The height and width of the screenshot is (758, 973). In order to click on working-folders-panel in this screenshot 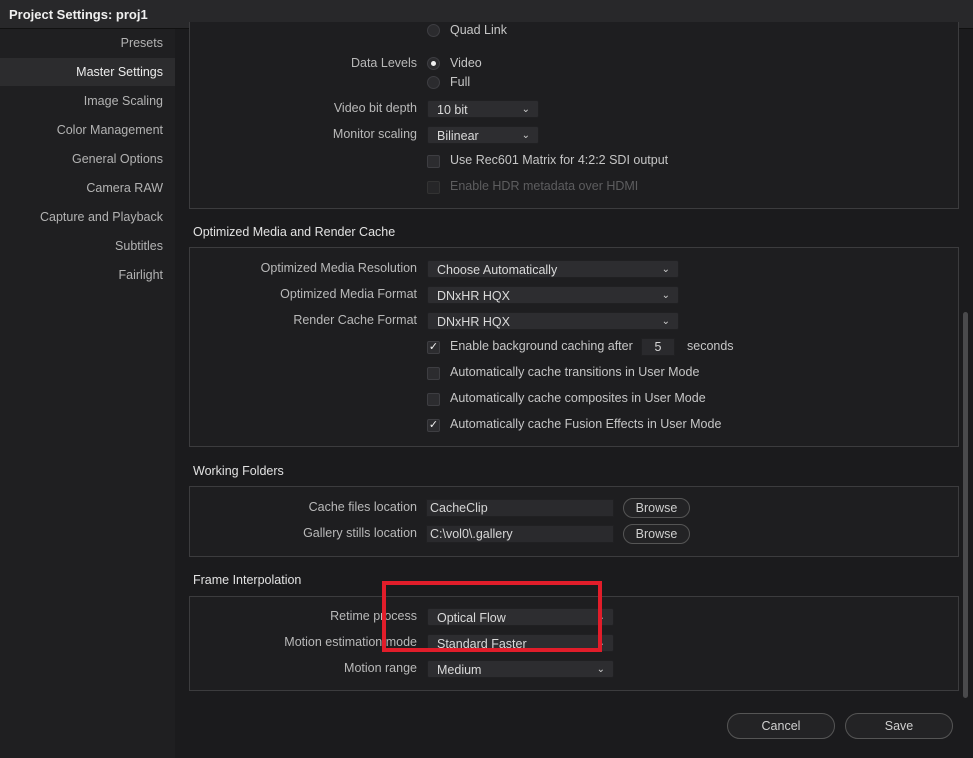, I will do `click(574, 521)`.